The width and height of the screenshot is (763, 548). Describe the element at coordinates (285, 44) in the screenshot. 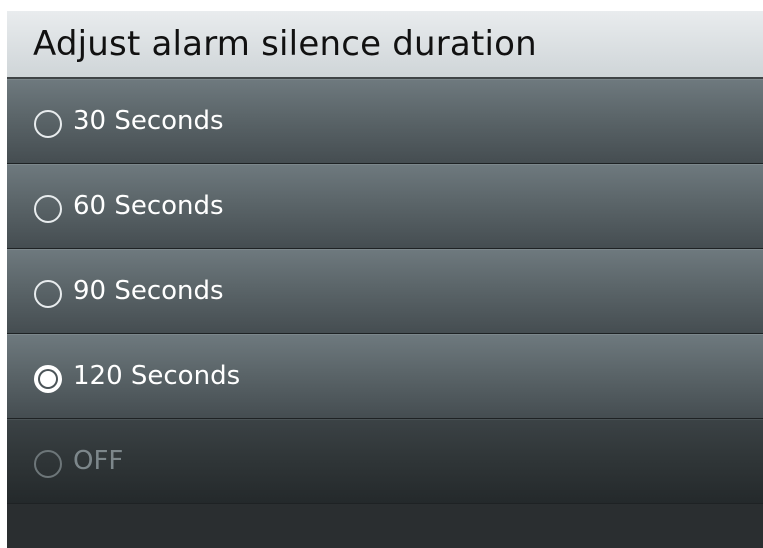

I see `page-title: Adjust alarm silence duration` at that location.